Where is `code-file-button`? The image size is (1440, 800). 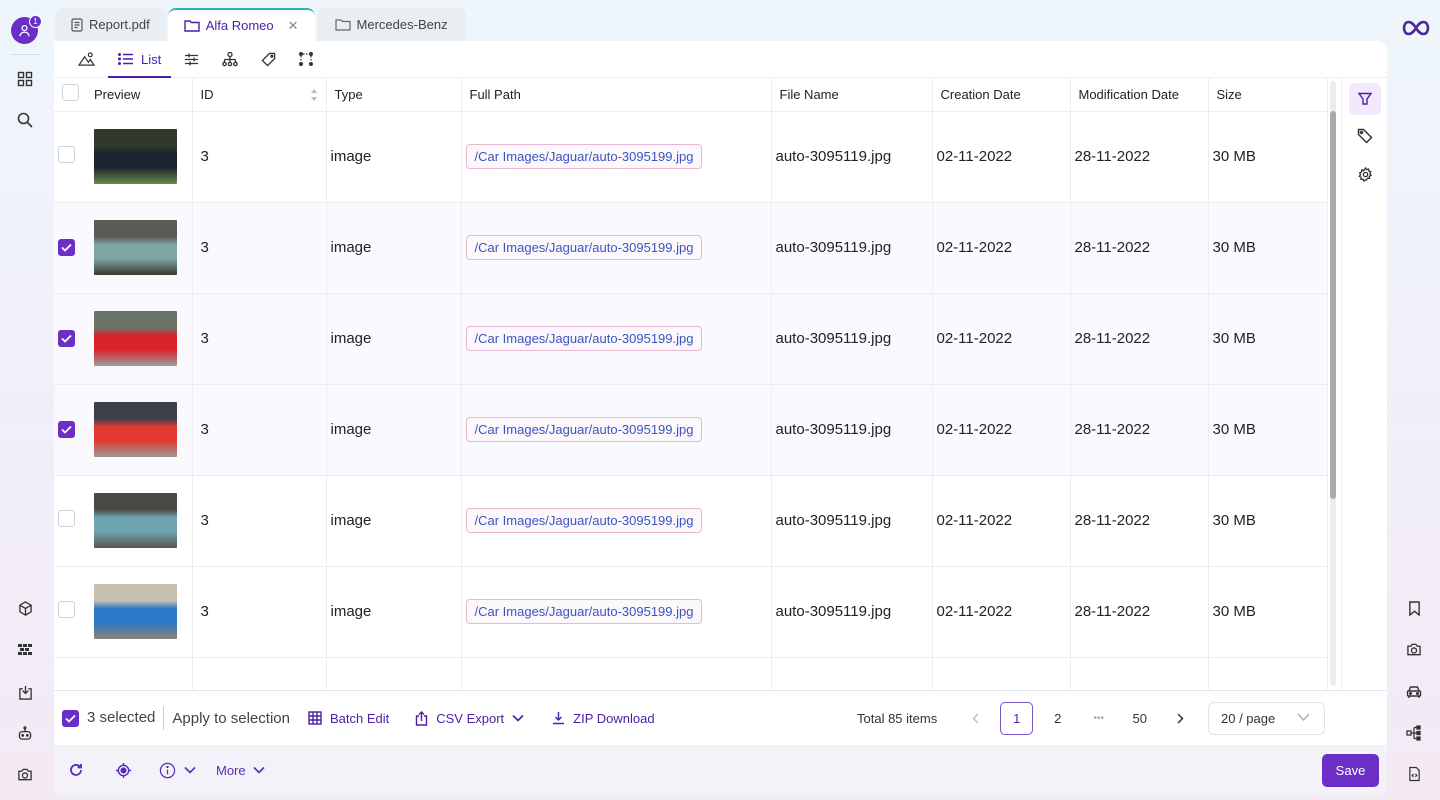 code-file-button is located at coordinates (1414, 774).